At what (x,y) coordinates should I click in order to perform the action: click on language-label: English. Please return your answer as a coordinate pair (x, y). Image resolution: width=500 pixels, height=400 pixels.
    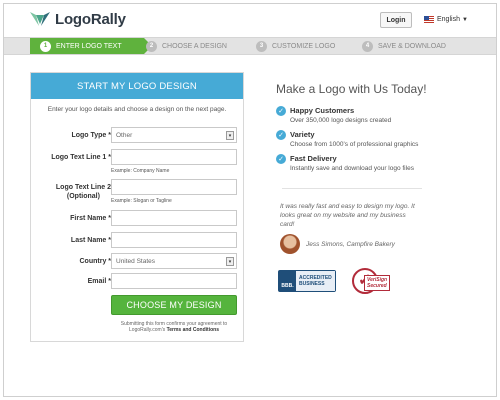
    Looking at the image, I should click on (448, 19).